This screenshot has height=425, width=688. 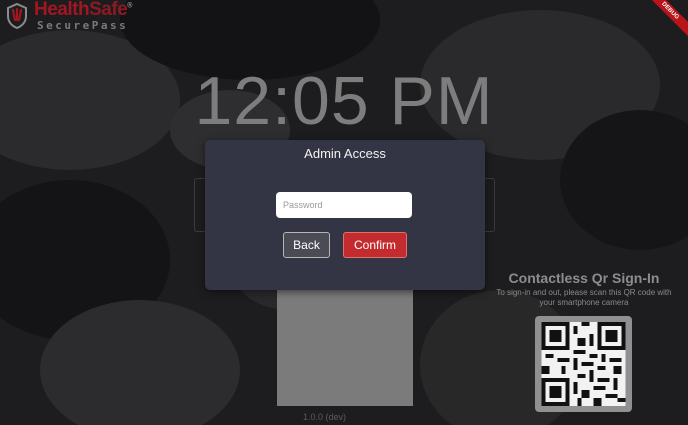 I want to click on contactless-title: Contactless Qr Sign-In, so click(x=584, y=278).